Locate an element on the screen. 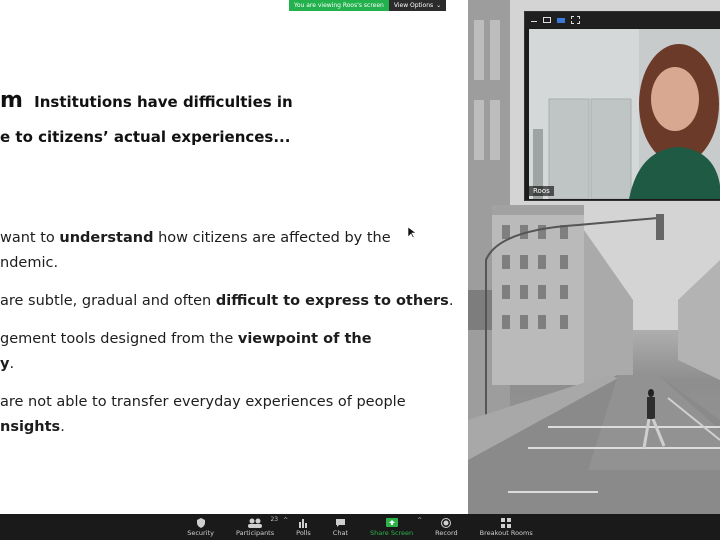 The image size is (720, 540). participants-button: 23 Participants ^ is located at coordinates (262, 527).